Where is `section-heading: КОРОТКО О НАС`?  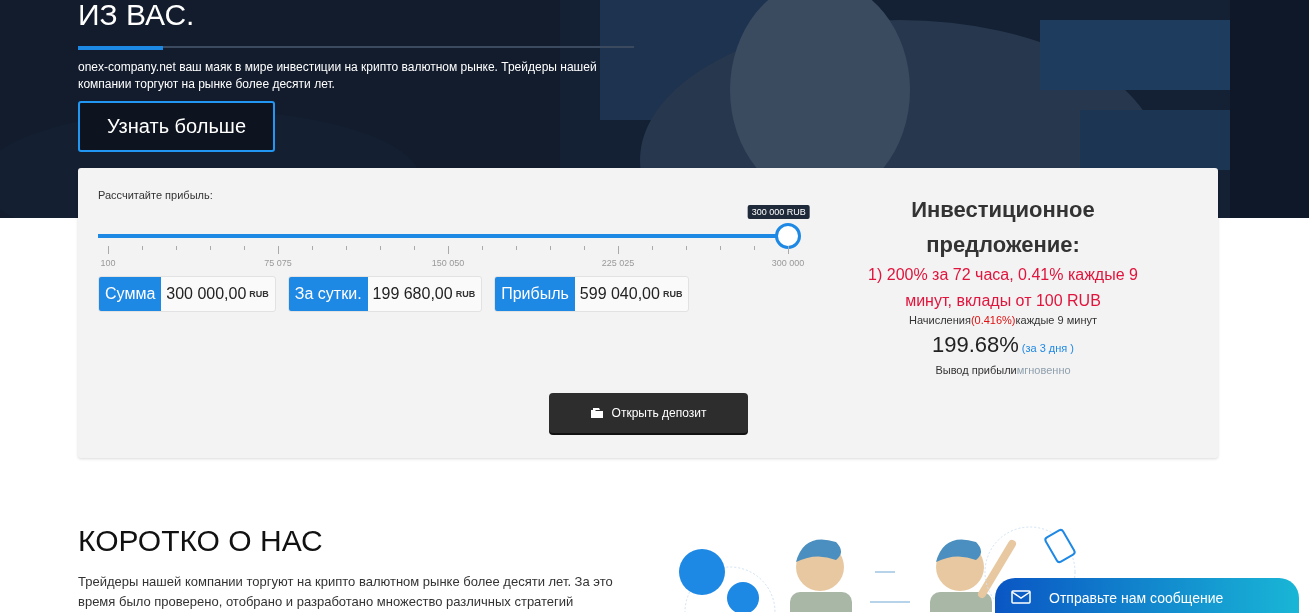
section-heading: КОРОТКО О НАС is located at coordinates (201, 541).